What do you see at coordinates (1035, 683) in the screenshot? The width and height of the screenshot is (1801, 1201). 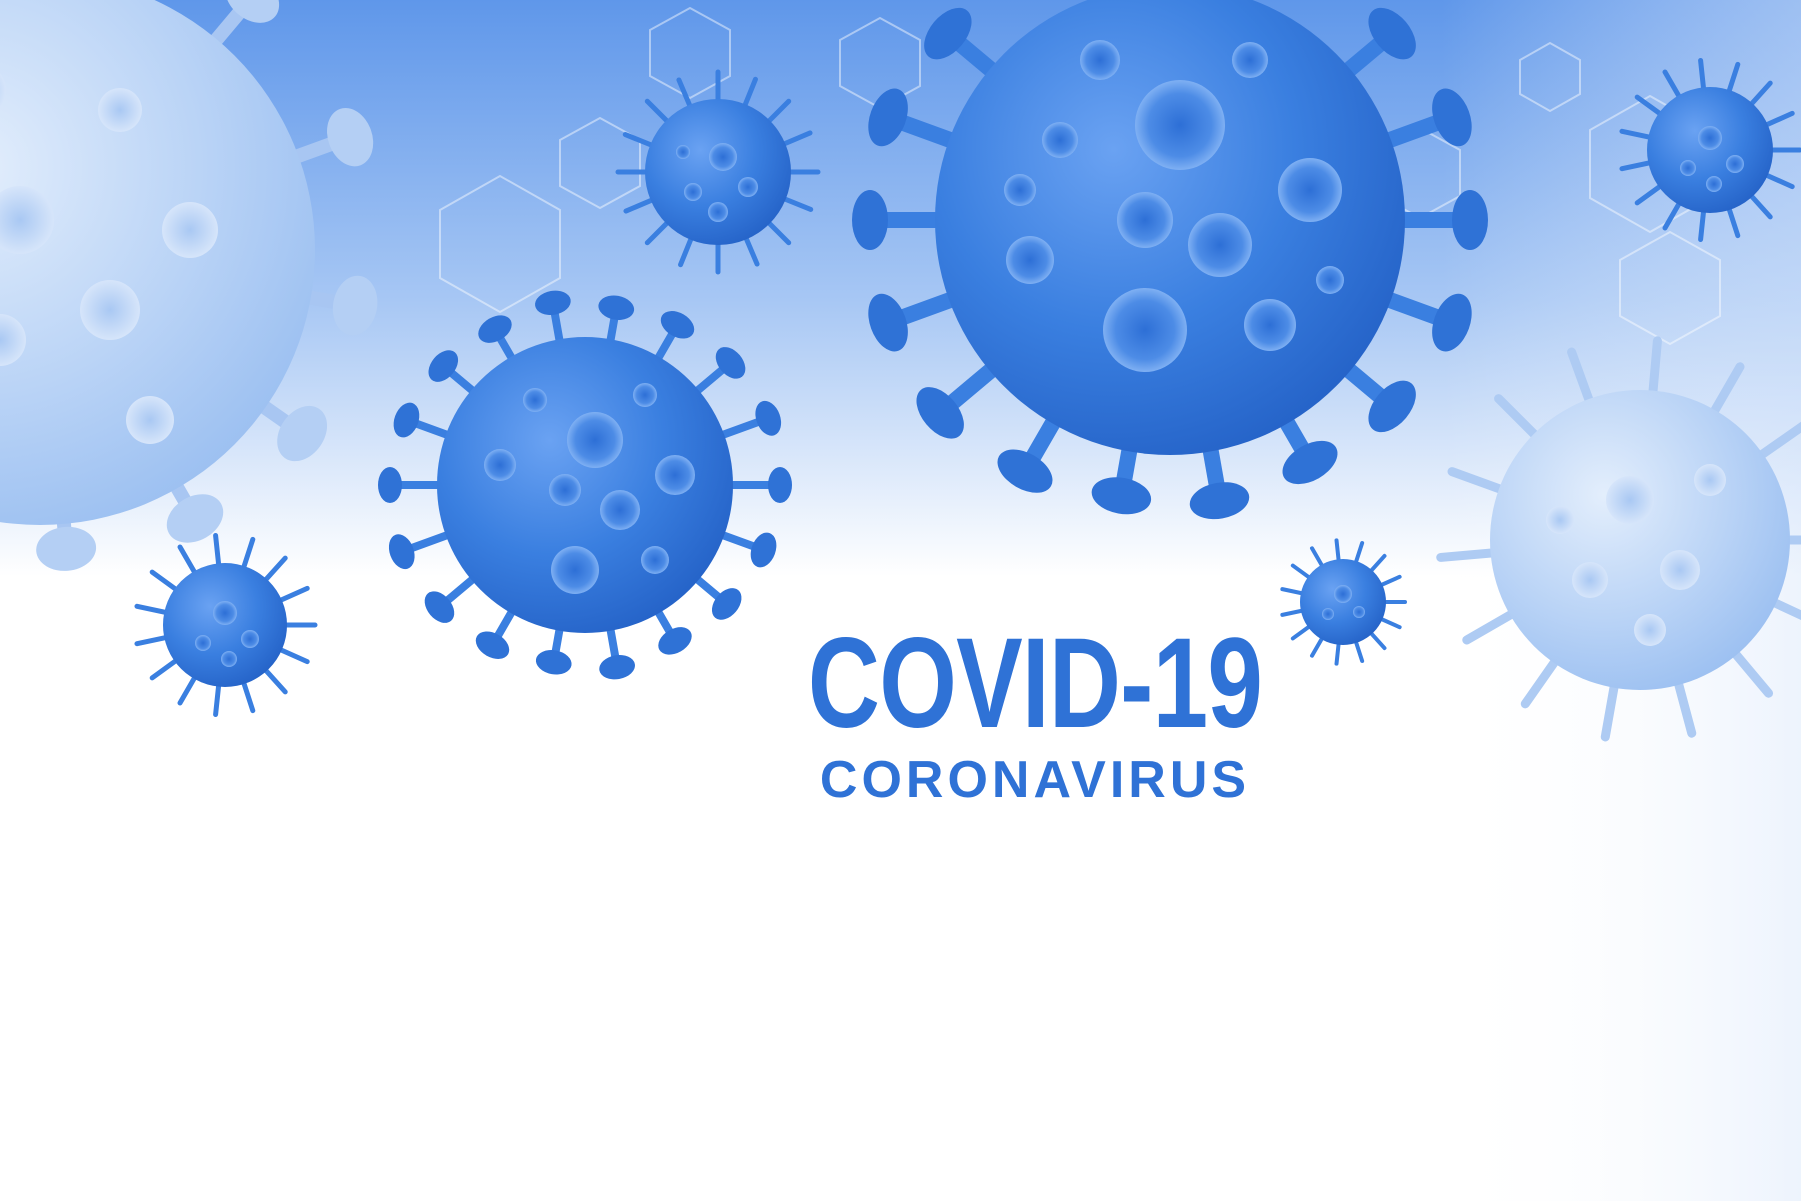 I see `poster-title: COVID-19` at bounding box center [1035, 683].